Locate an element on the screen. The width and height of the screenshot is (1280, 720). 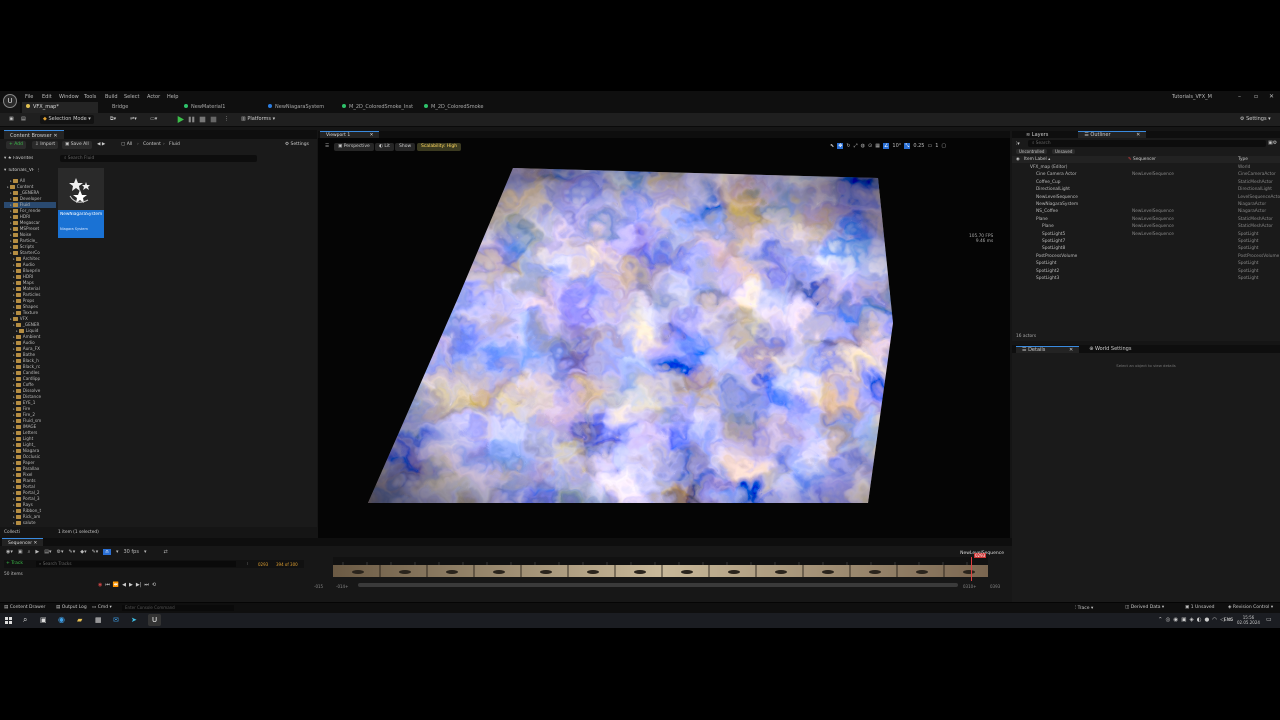
outliner-row: NS_Coffee NewLevelSequence NiagaraActor is located at coordinates (1146, 212).